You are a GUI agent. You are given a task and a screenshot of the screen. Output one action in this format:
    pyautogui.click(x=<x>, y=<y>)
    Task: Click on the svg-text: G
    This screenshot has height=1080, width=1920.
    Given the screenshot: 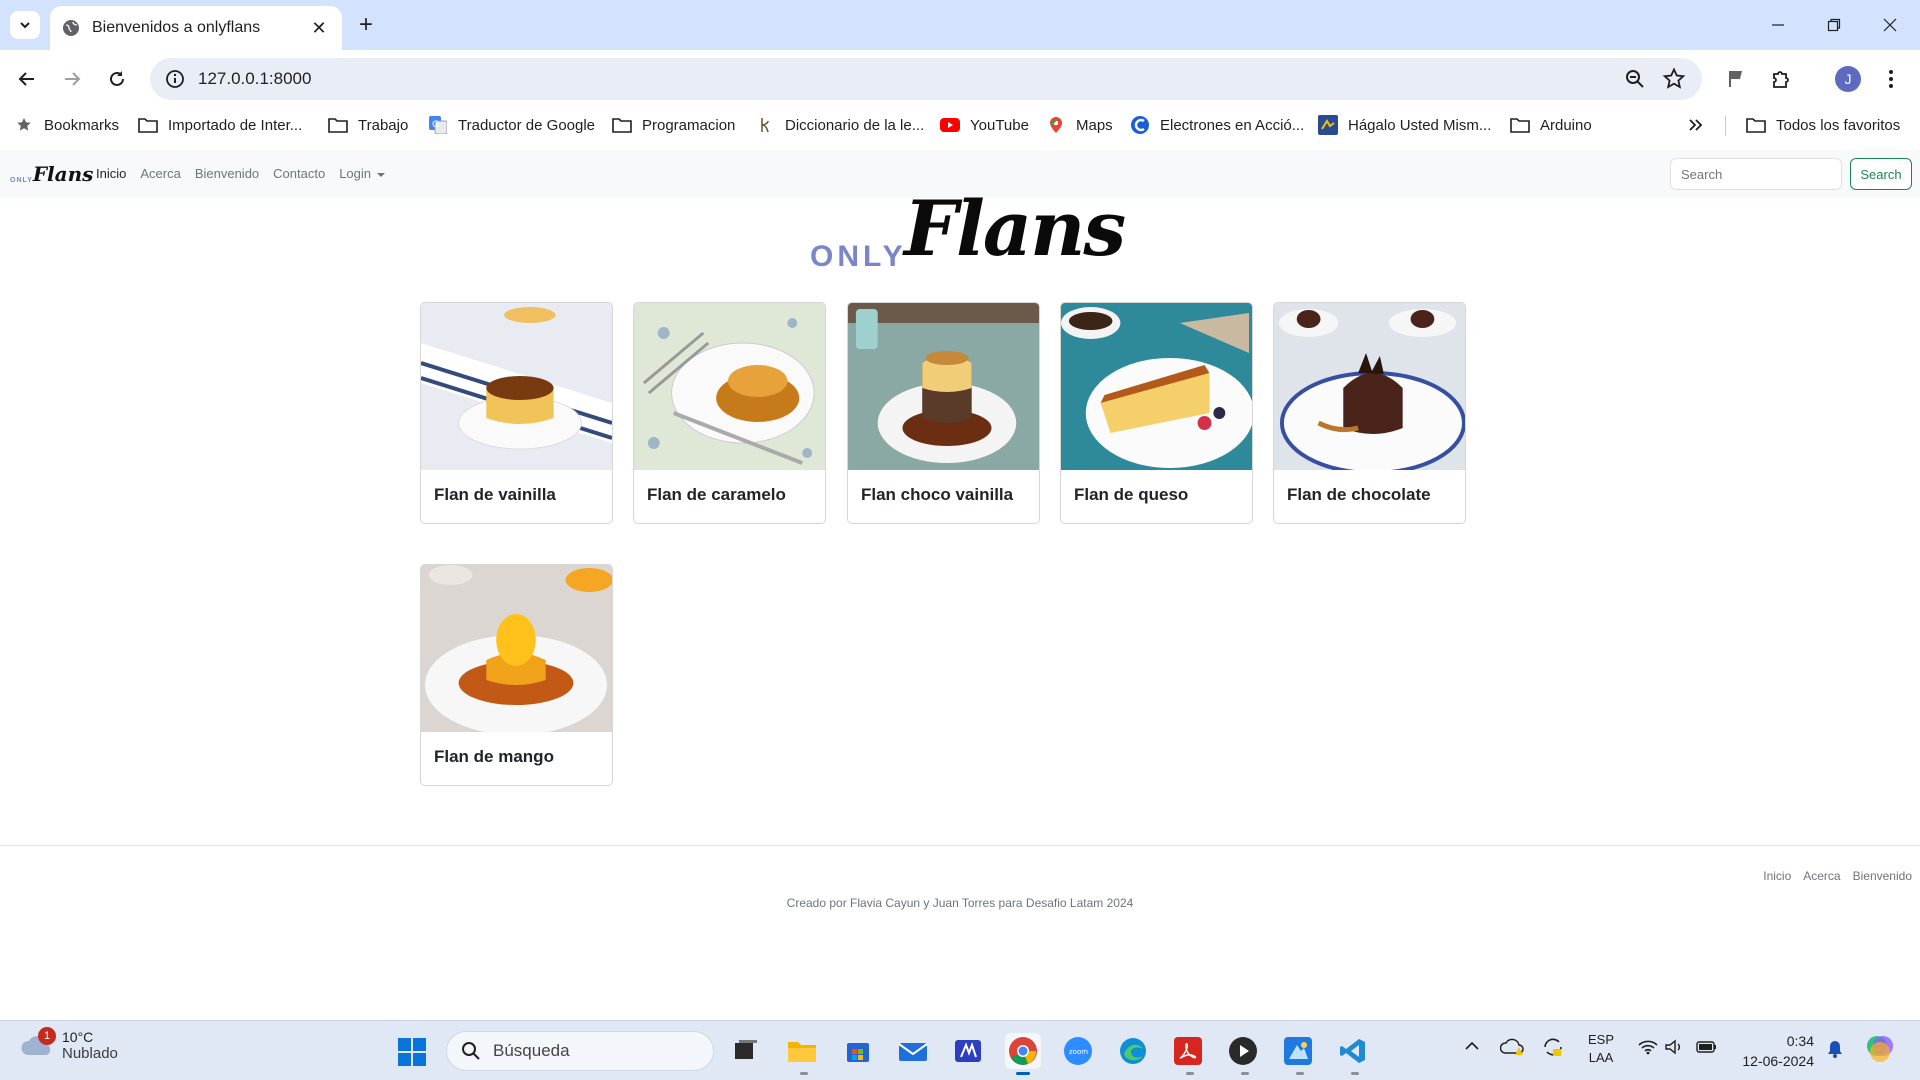 What is the action you would take?
    pyautogui.click(x=435, y=125)
    